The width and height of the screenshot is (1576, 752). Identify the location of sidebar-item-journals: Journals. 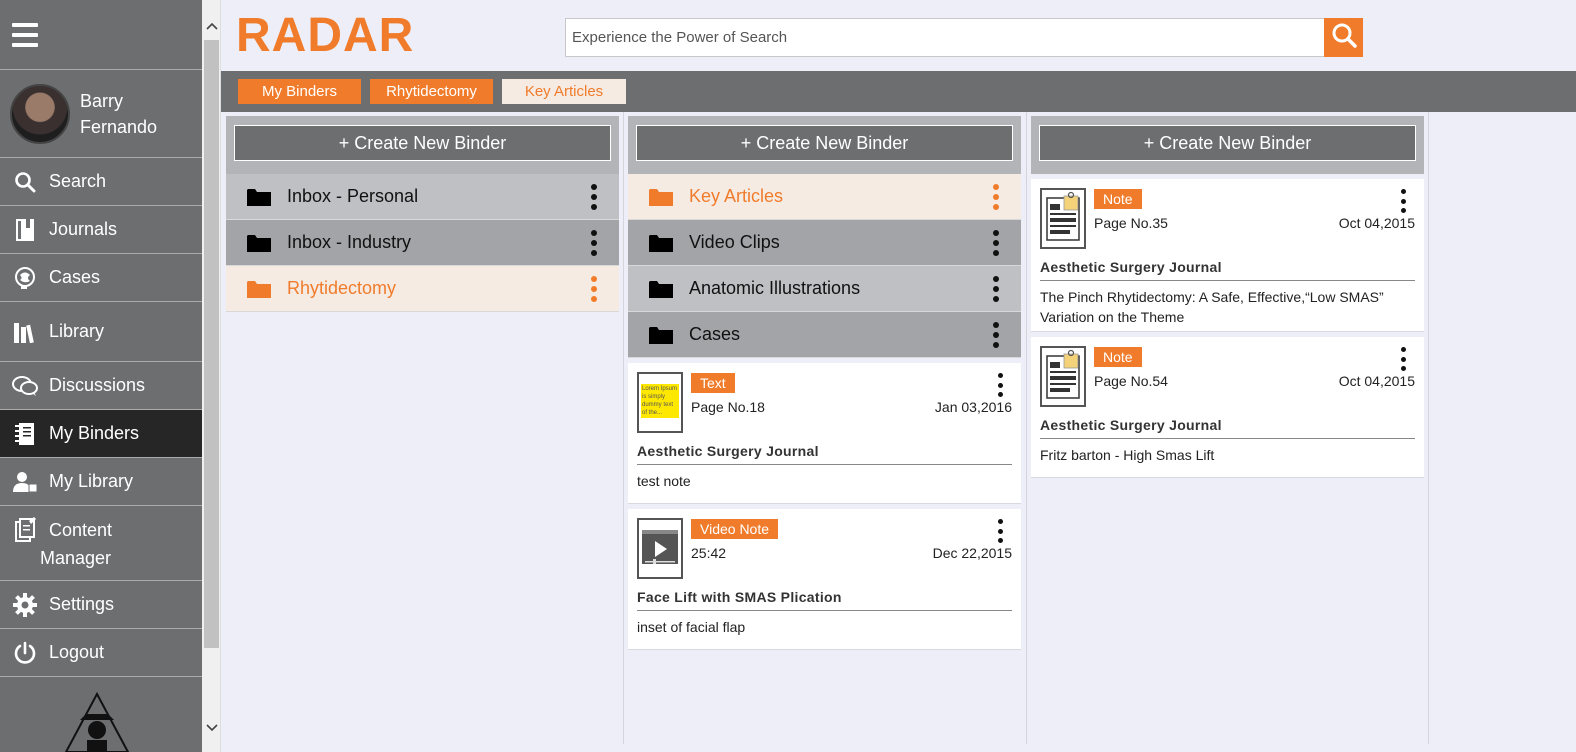
(101, 230).